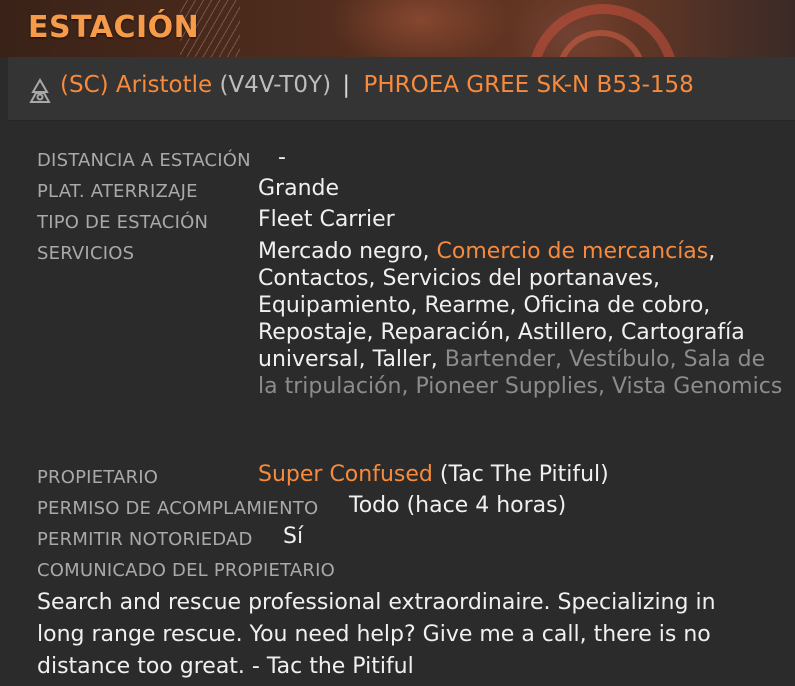 The width and height of the screenshot is (795, 686). What do you see at coordinates (573, 251) in the screenshot?
I see `service-item: Comercio de mercancías` at bounding box center [573, 251].